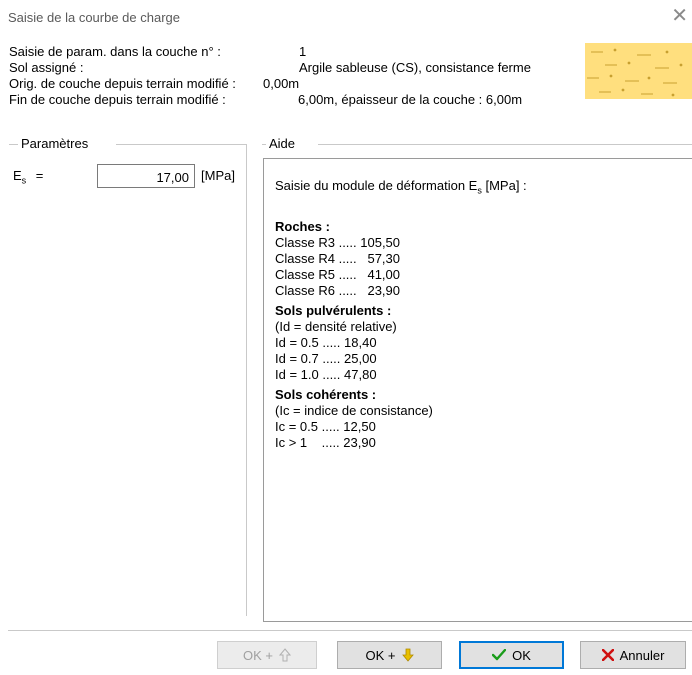 The height and width of the screenshot is (675, 692). I want to click on aide-line: Ic > 1 ..... 23,90, so click(325, 442).